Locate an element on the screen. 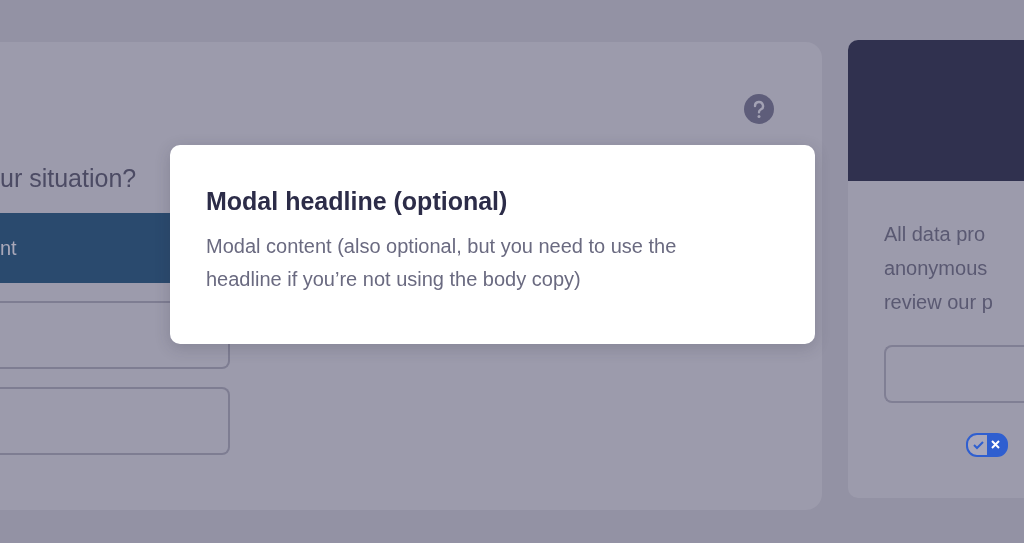 The image size is (1024, 543). cross-icon is located at coordinates (995, 444).